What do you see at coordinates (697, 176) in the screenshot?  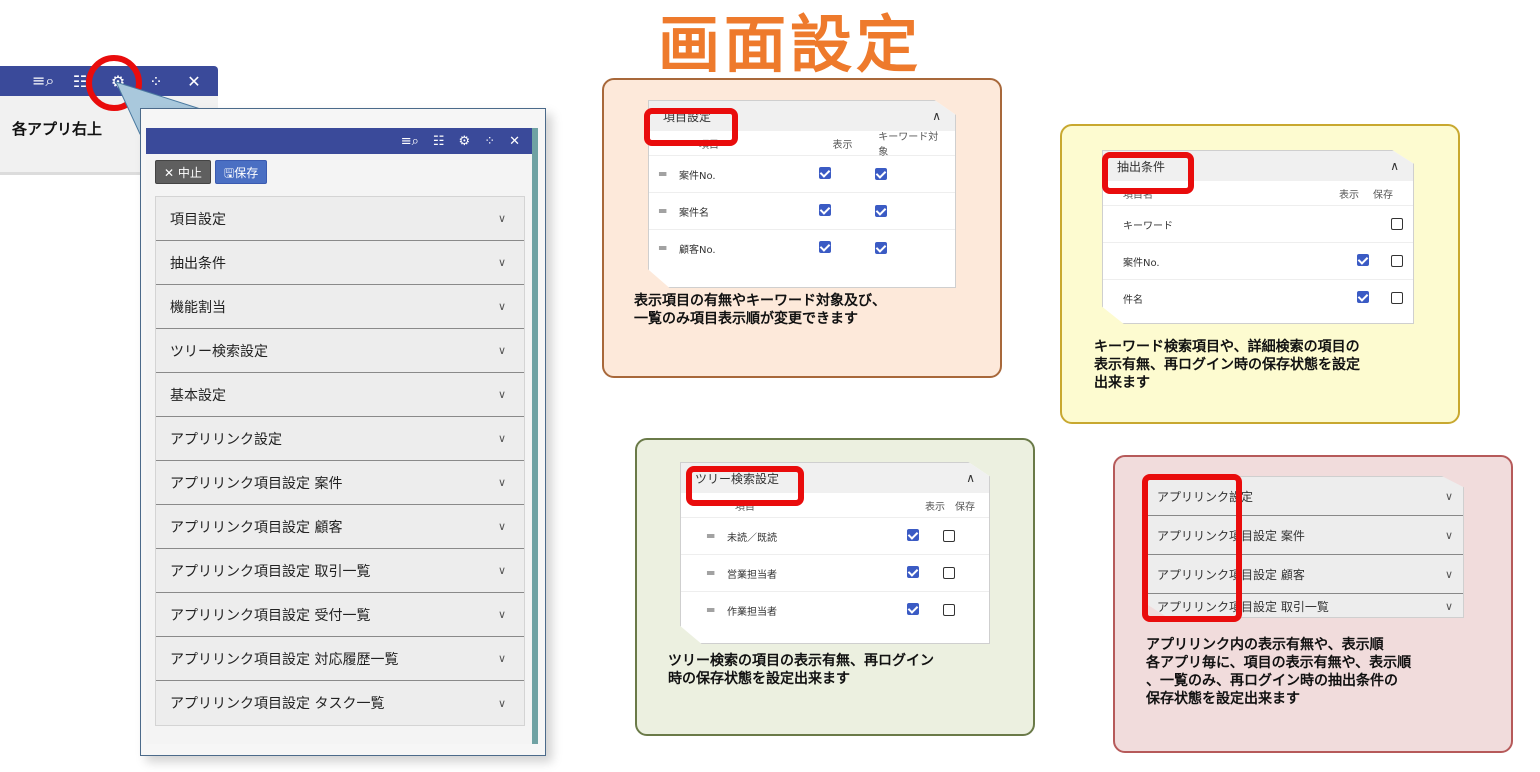 I see `row-label: 案件No.` at bounding box center [697, 176].